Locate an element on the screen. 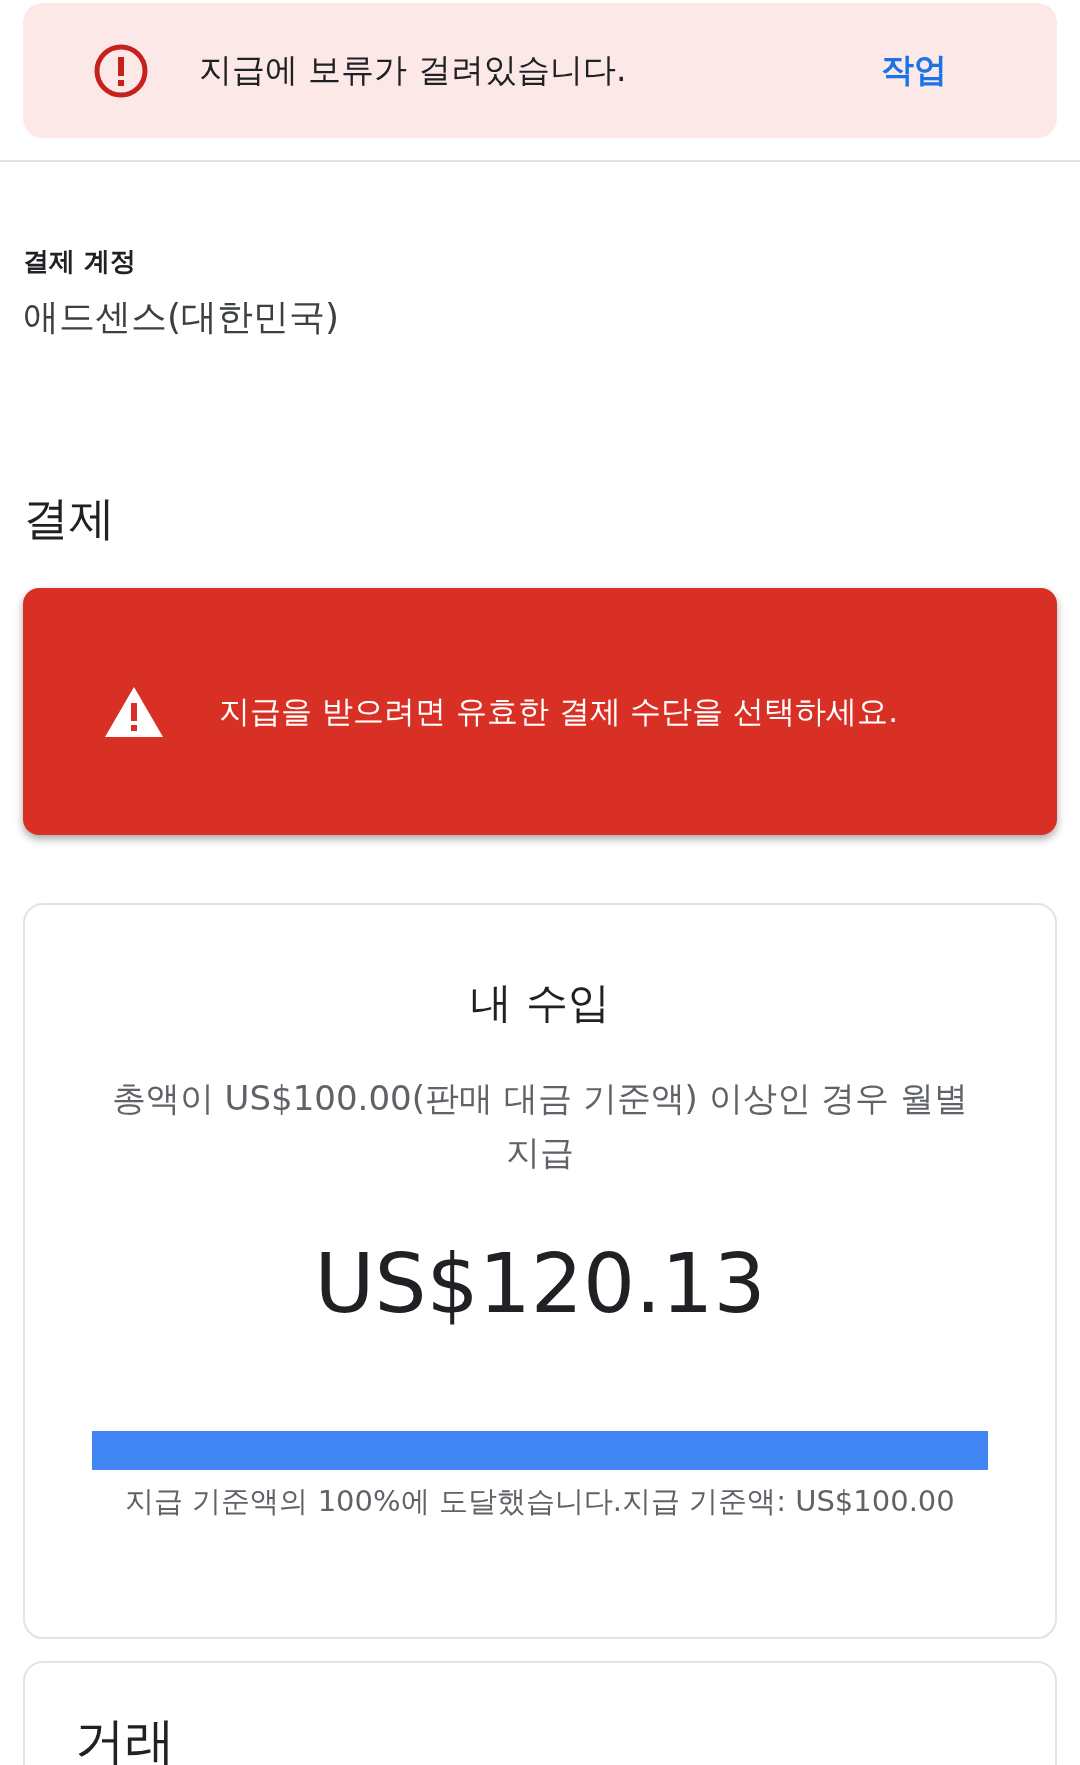  card-title: 거래 is located at coordinates (125, 1738).